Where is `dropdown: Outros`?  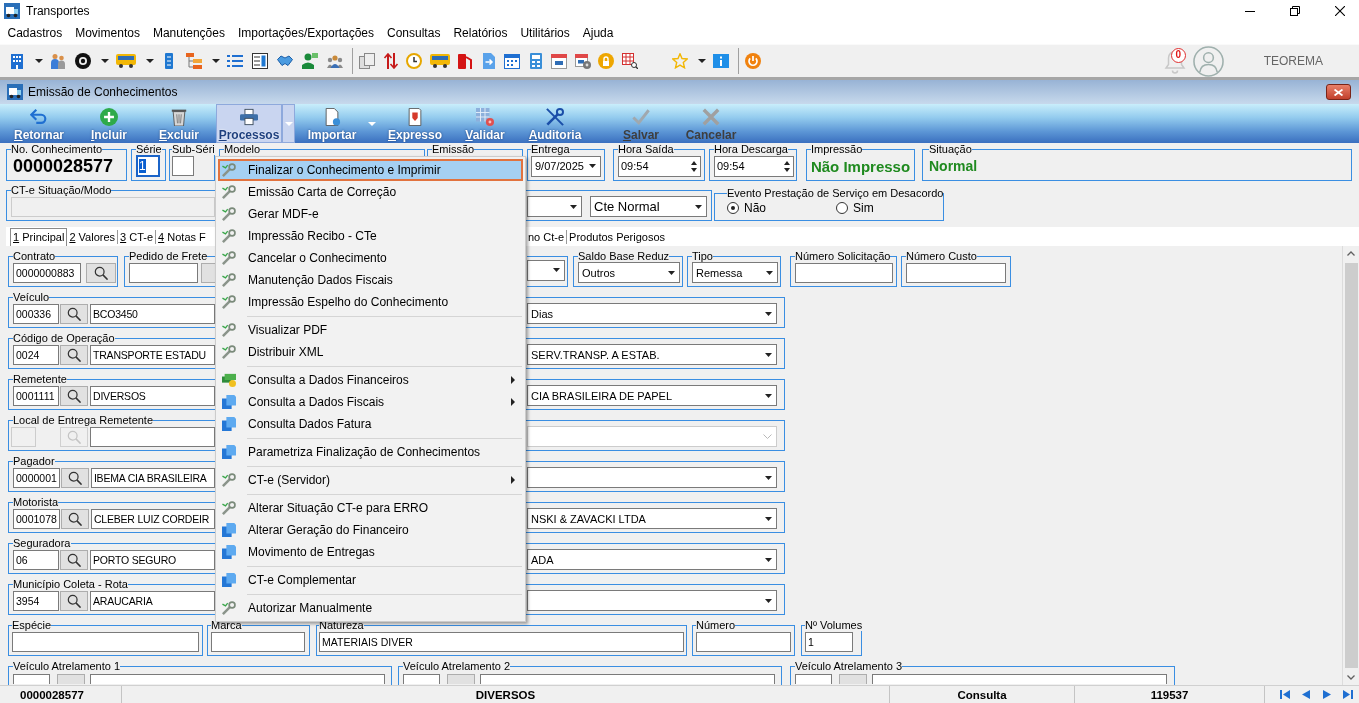
dropdown: Outros is located at coordinates (629, 272).